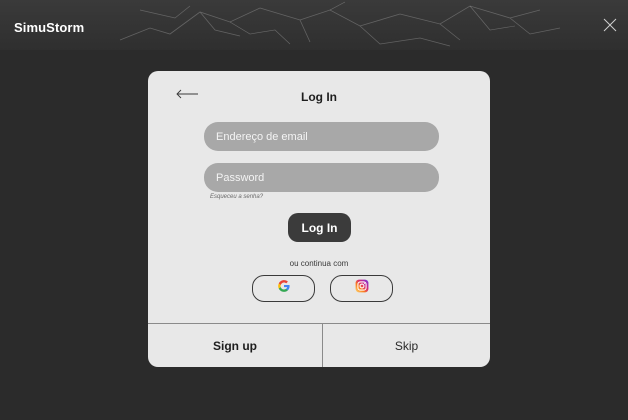  Describe the element at coordinates (340, 24) in the screenshot. I see `lightning-background` at that location.